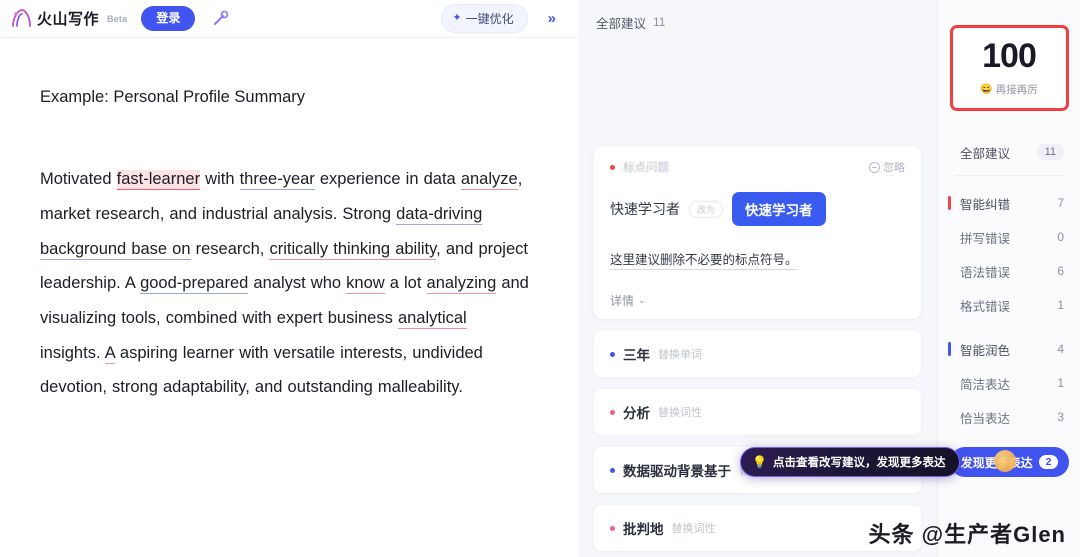  I want to click on flagged-text: A, so click(109, 353).